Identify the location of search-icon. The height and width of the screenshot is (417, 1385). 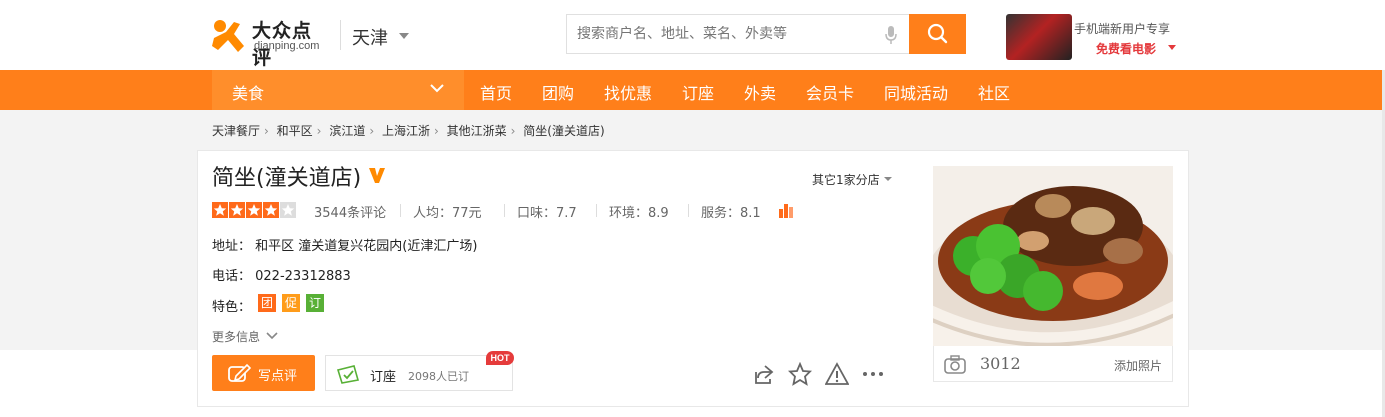
(937, 33).